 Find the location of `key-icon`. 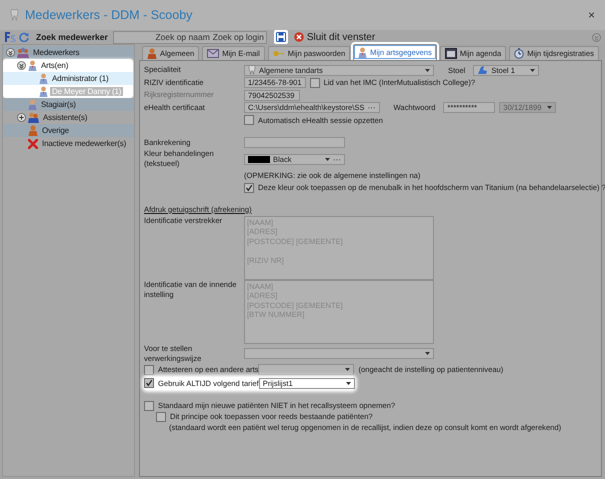

key-icon is located at coordinates (278, 53).